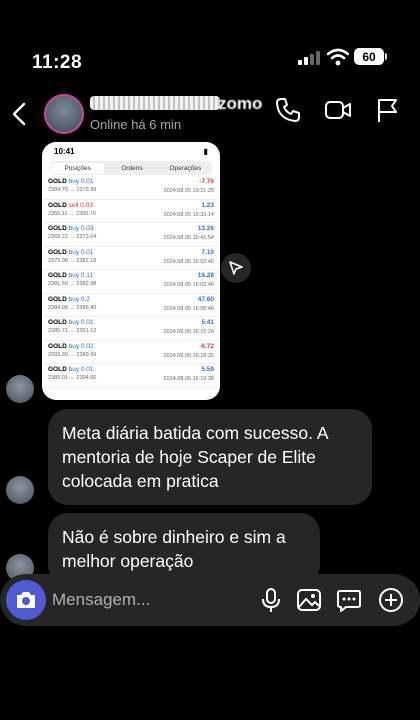  I want to click on trade-date: 2024.08.05 16:05:49, so click(188, 308).